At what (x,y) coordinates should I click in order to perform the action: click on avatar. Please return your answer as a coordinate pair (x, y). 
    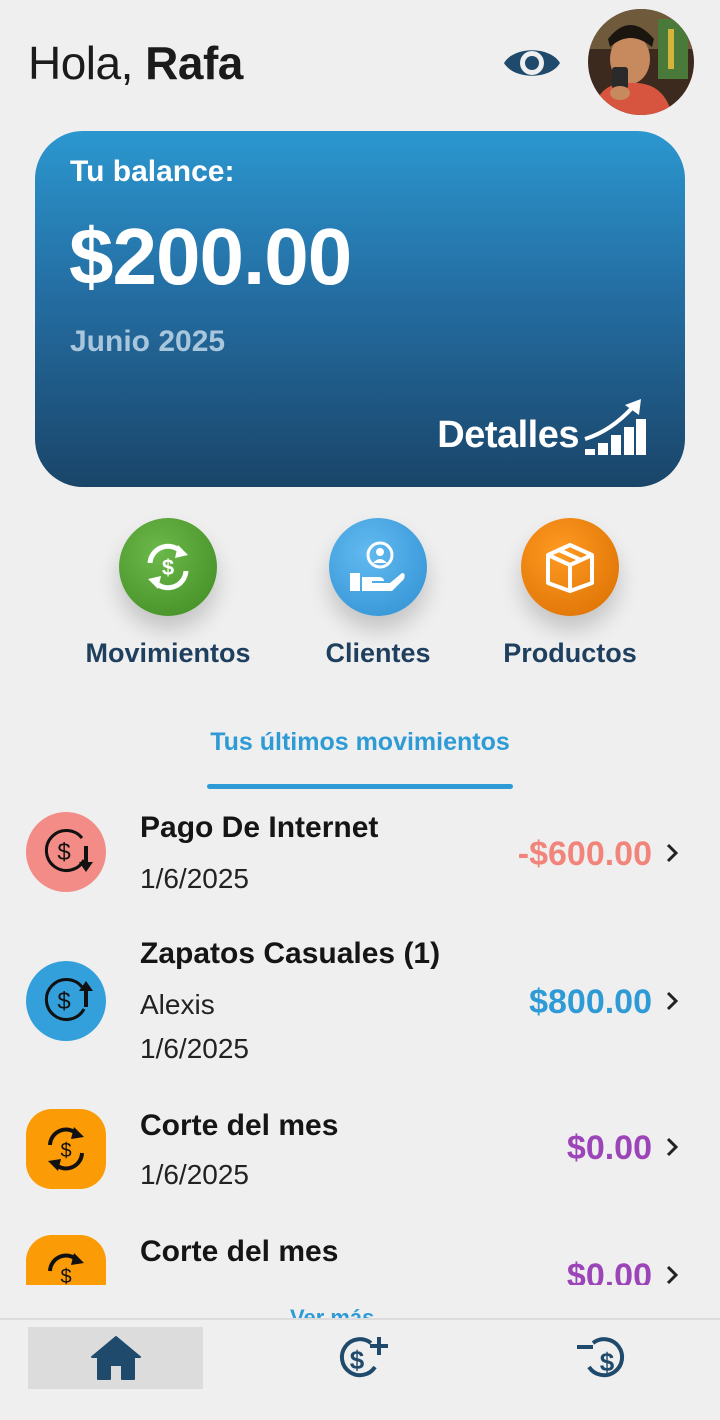
    Looking at the image, I should click on (641, 62).